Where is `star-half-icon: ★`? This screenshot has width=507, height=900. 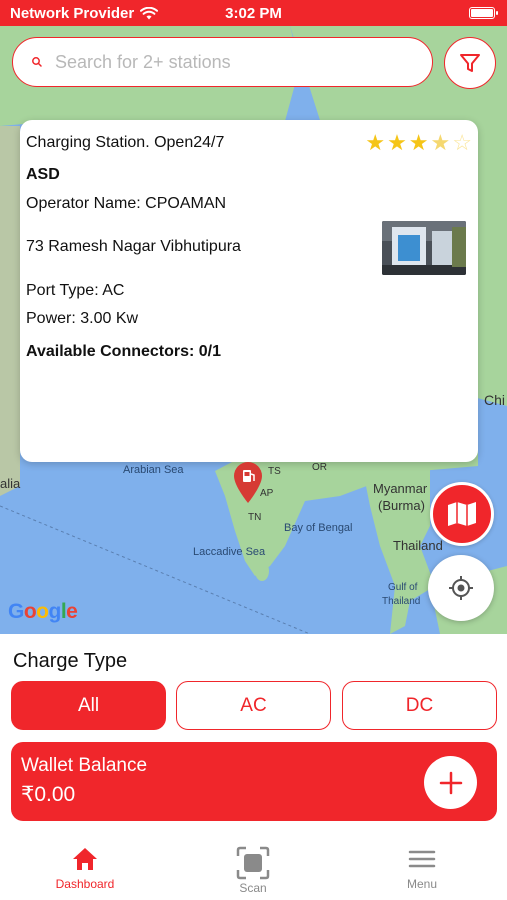 star-half-icon: ★ is located at coordinates (440, 142).